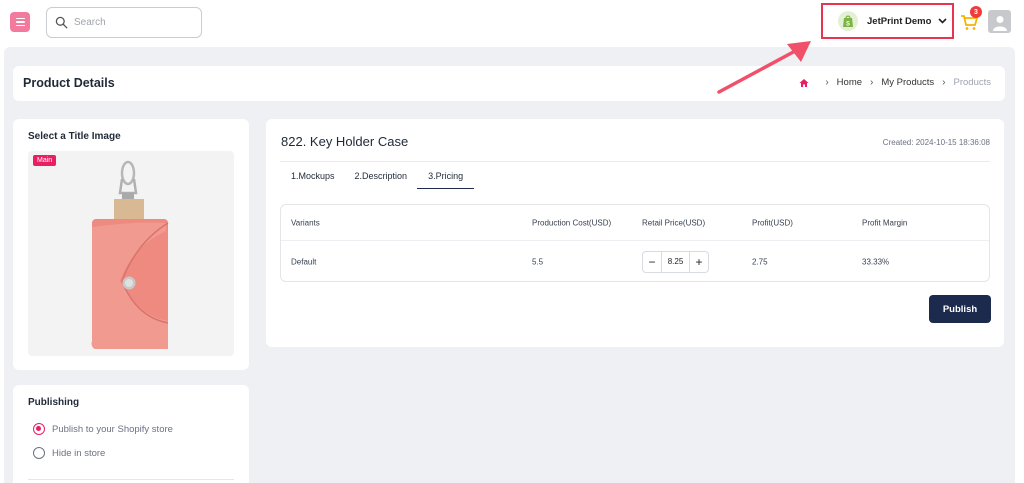 The width and height of the screenshot is (1024, 483). What do you see at coordinates (849, 82) in the screenshot?
I see `breadcrumb-home: Home` at bounding box center [849, 82].